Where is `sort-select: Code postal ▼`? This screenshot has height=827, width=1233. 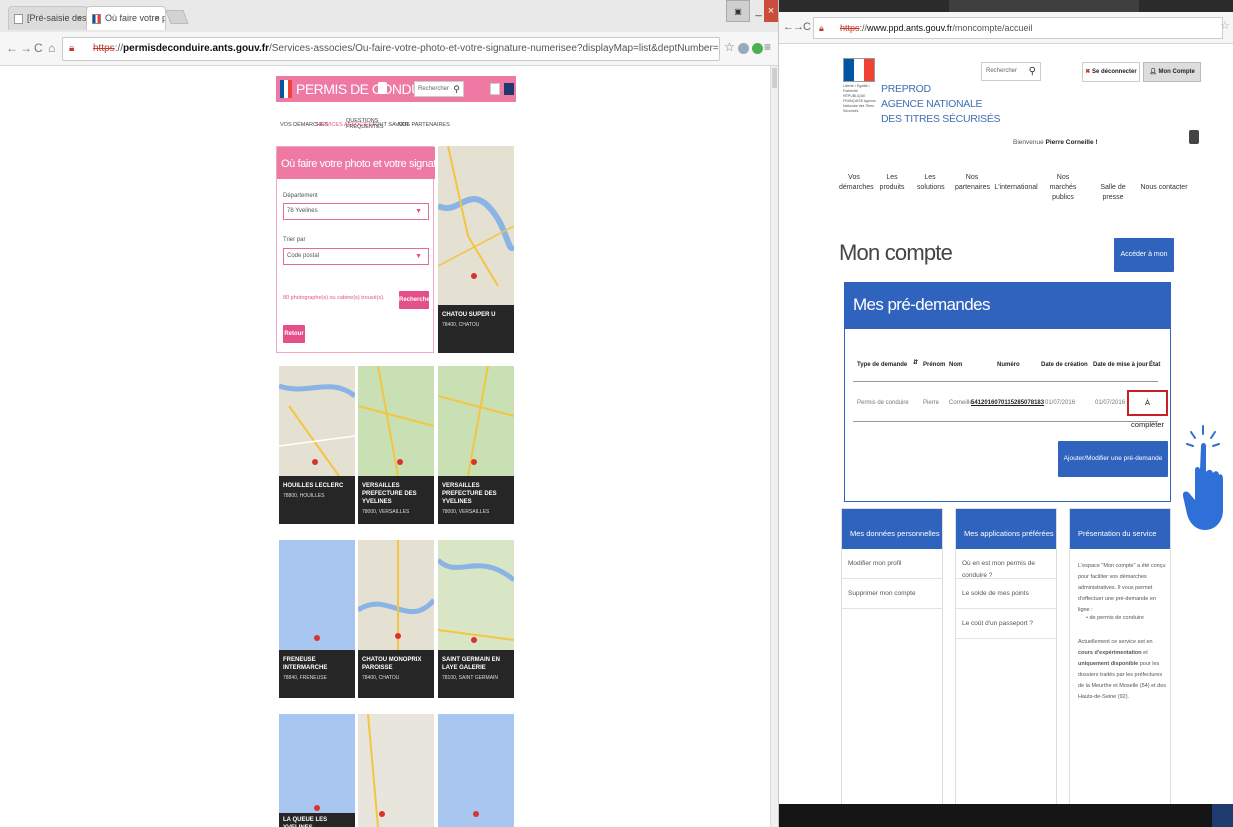 sort-select: Code postal ▼ is located at coordinates (356, 256).